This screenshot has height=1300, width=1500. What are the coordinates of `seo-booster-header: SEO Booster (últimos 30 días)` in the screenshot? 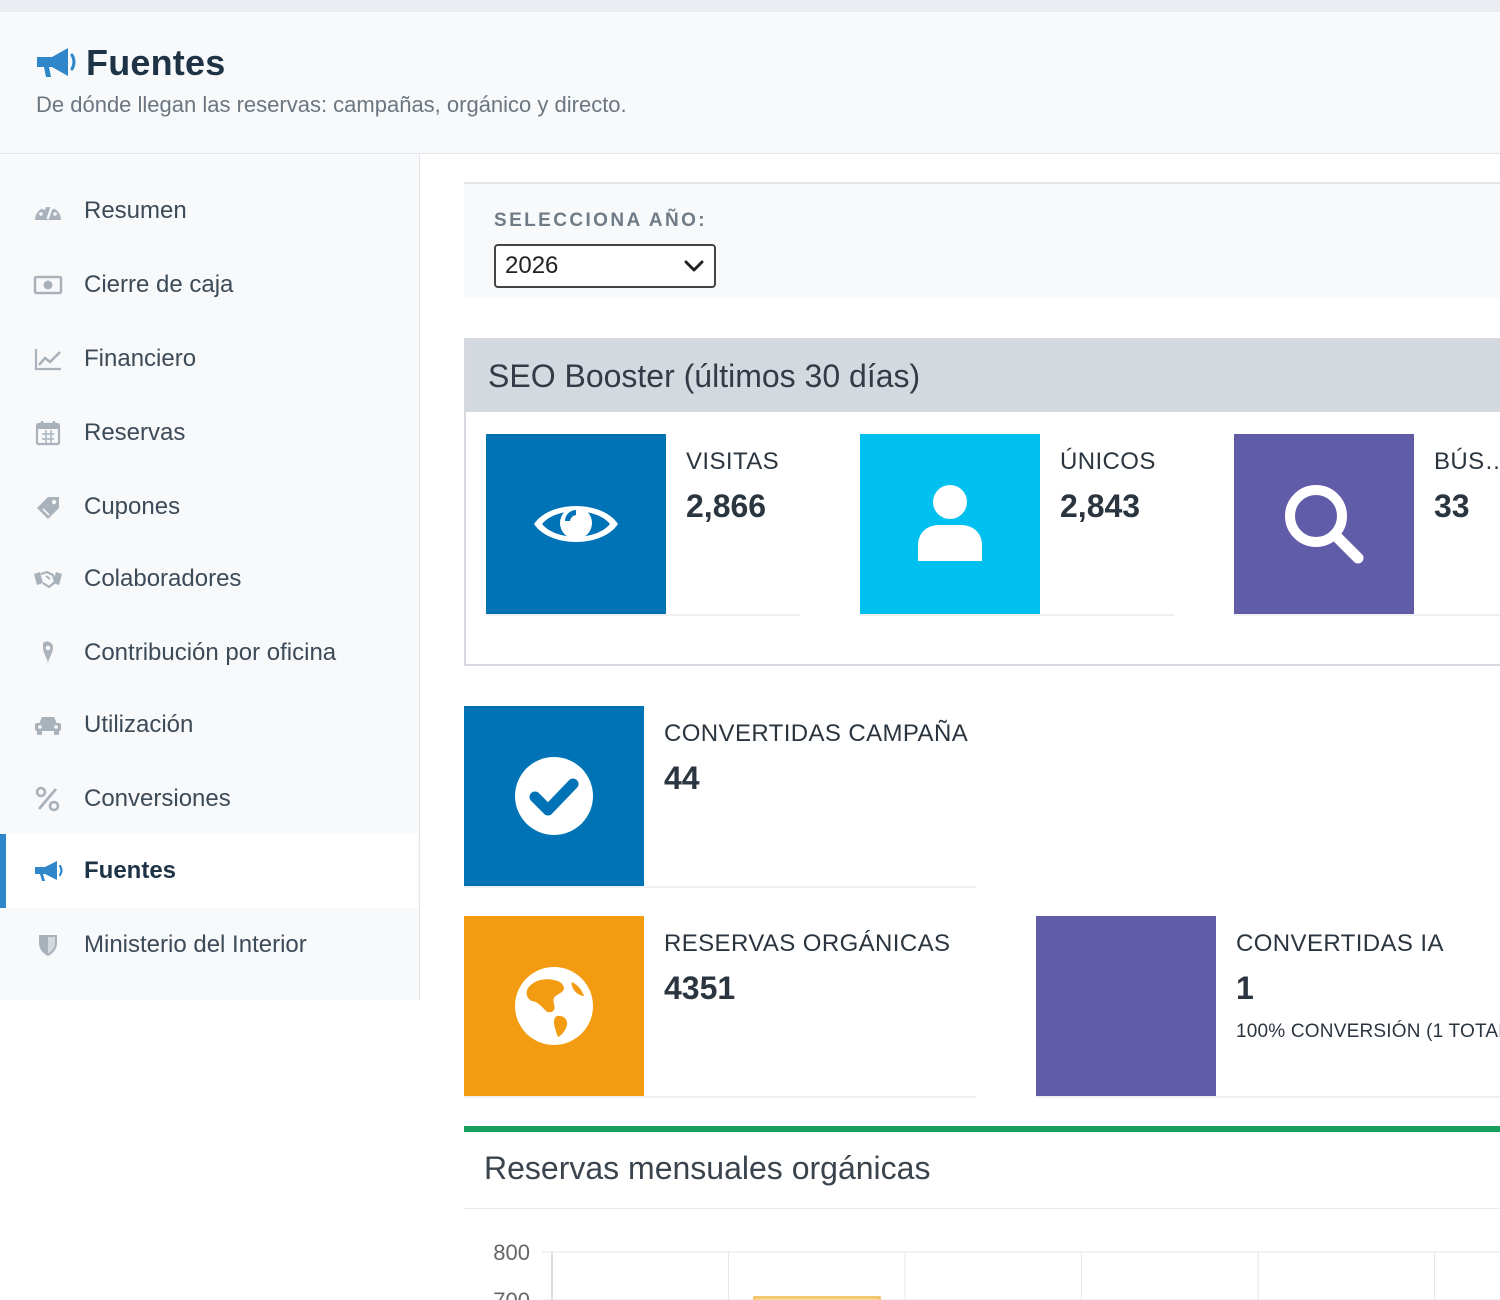 It's located at (983, 376).